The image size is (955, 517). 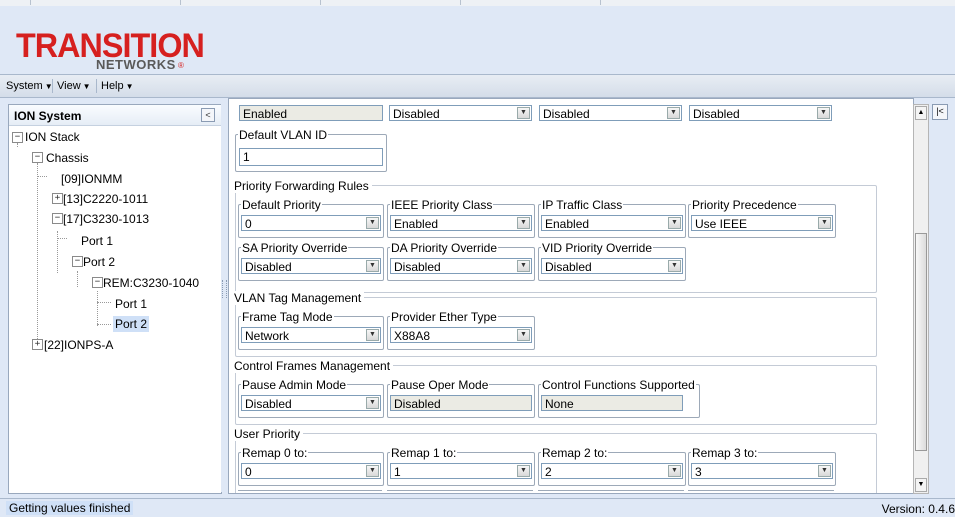 What do you see at coordinates (131, 324) in the screenshot?
I see `tree-node-rem-port2: Port 2` at bounding box center [131, 324].